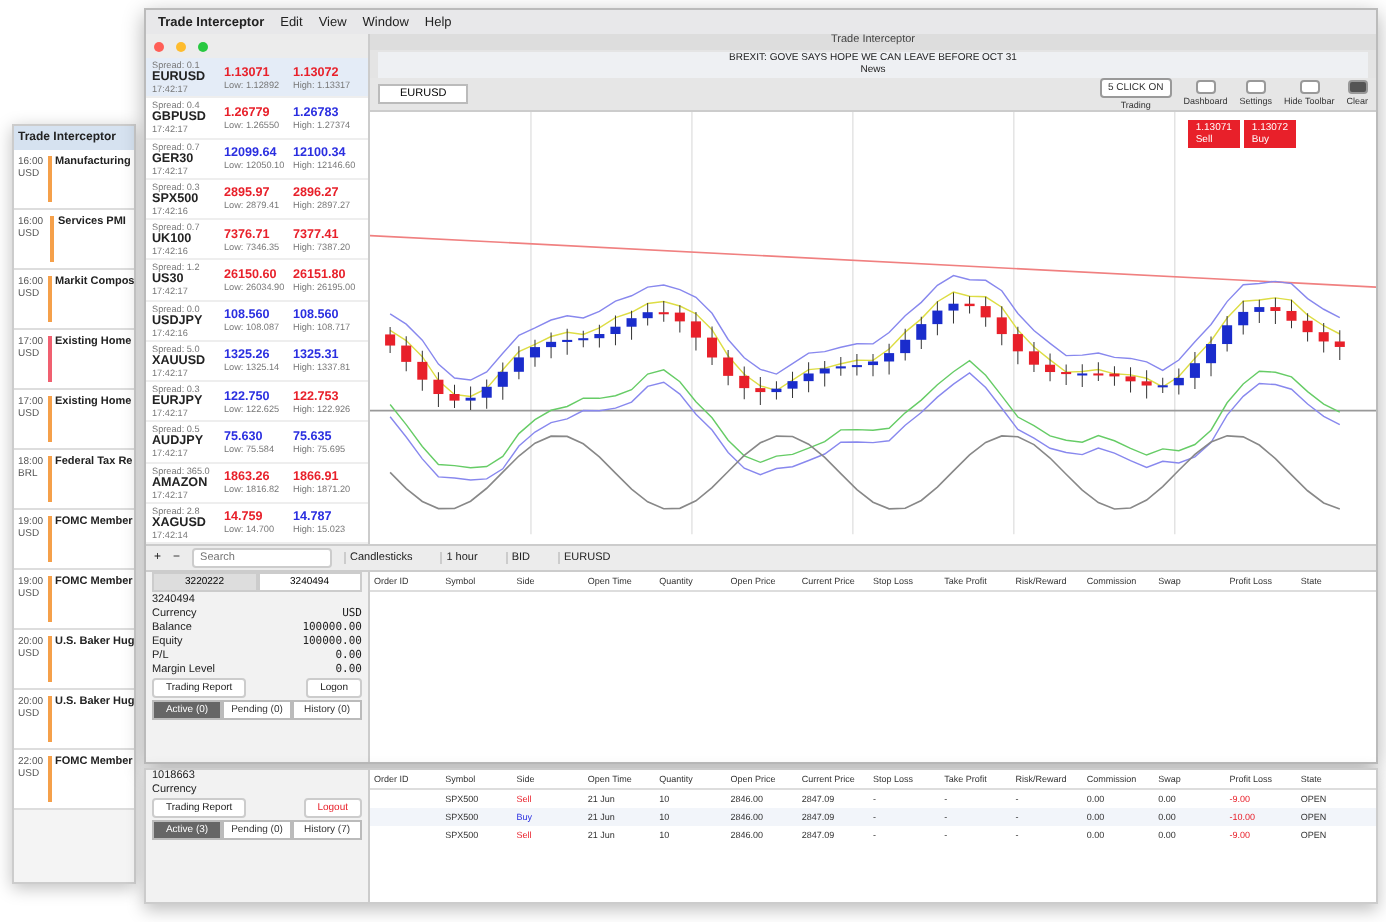 The height and width of the screenshot is (922, 1386). Describe the element at coordinates (203, 46) in the screenshot. I see `zoom-icon` at that location.